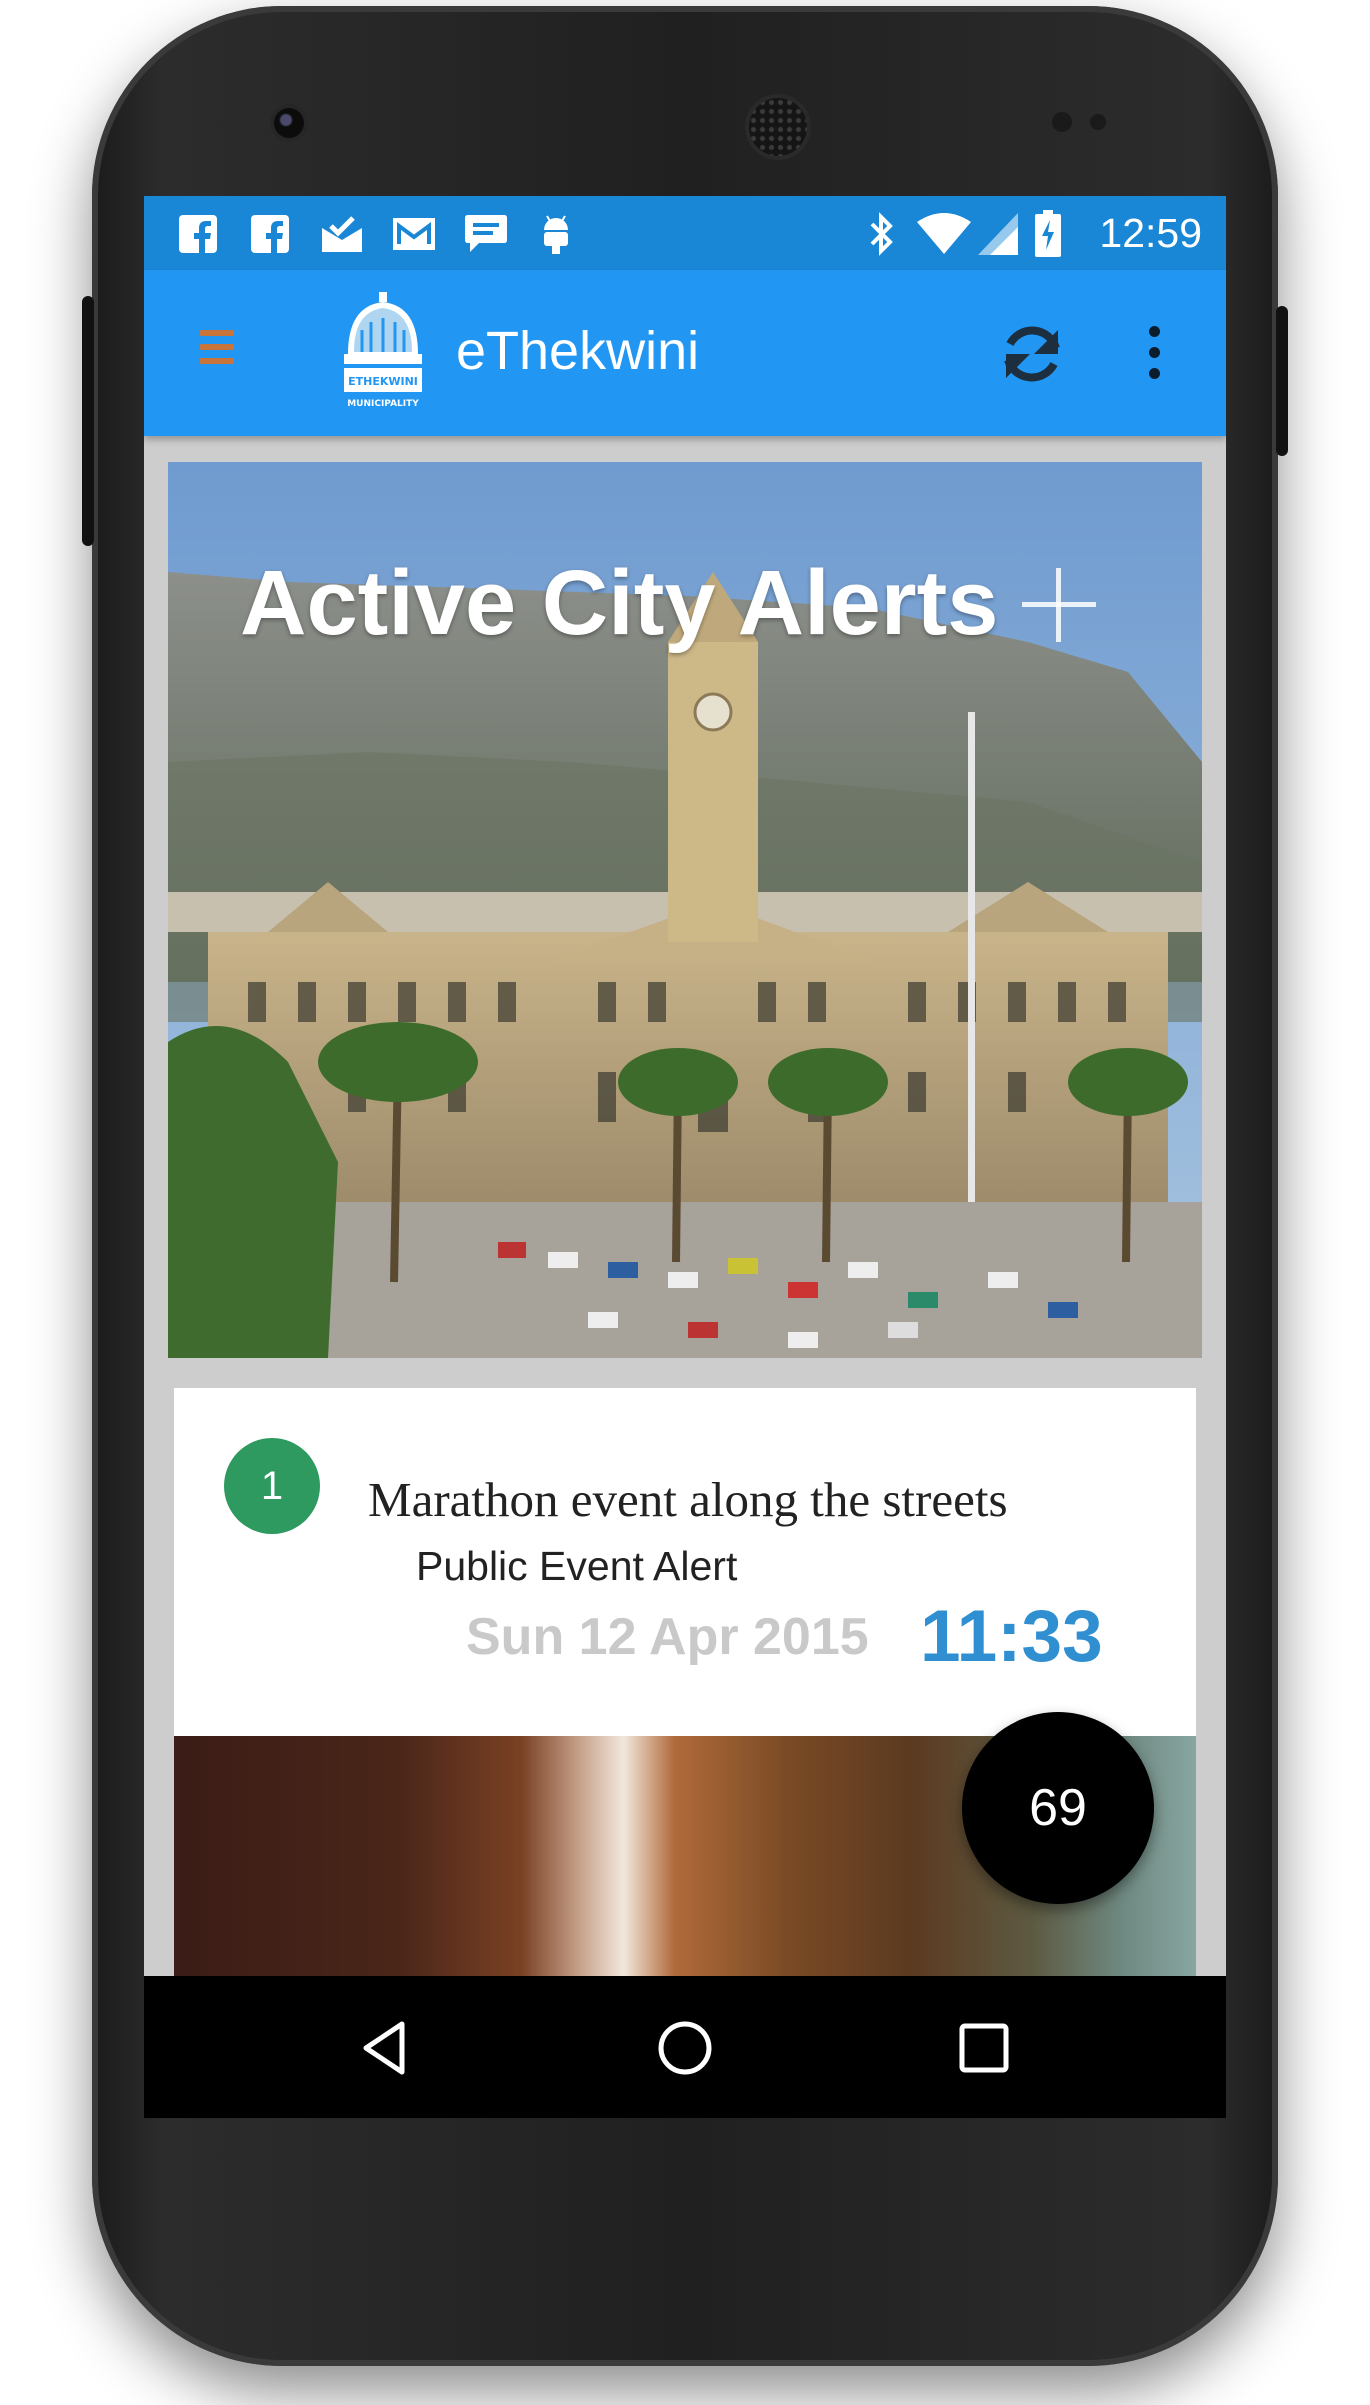 Image resolution: width=1370 pixels, height=2405 pixels. What do you see at coordinates (882, 234) in the screenshot?
I see `bluetooth-icon` at bounding box center [882, 234].